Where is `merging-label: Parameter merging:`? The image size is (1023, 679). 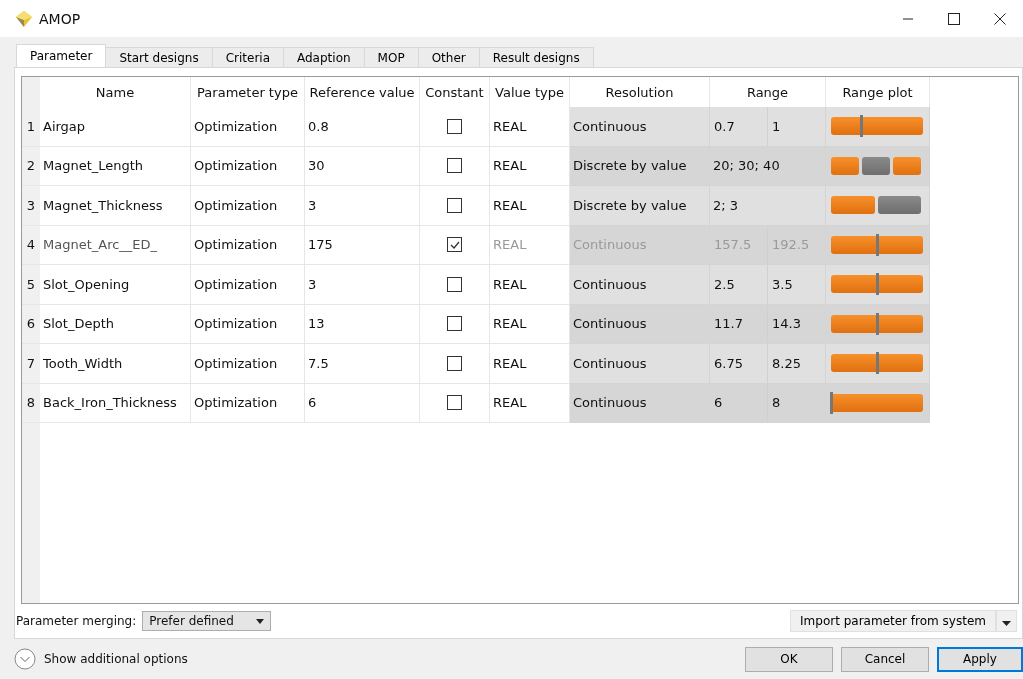 merging-label: Parameter merging: is located at coordinates (76, 621).